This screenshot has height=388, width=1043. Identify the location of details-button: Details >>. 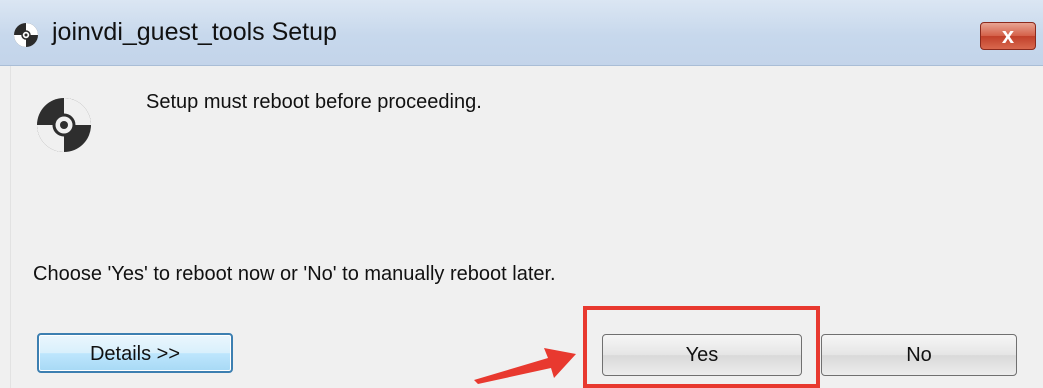
(135, 353).